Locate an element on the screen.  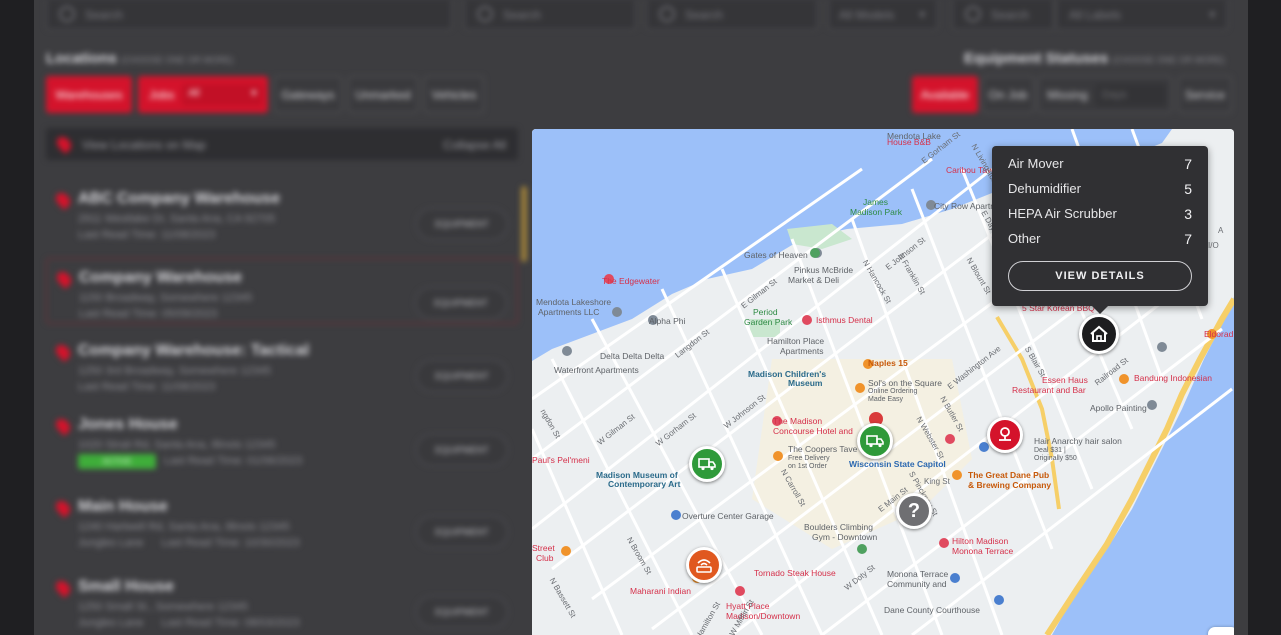
map-label: Overture Center Garage is located at coordinates (728, 516).